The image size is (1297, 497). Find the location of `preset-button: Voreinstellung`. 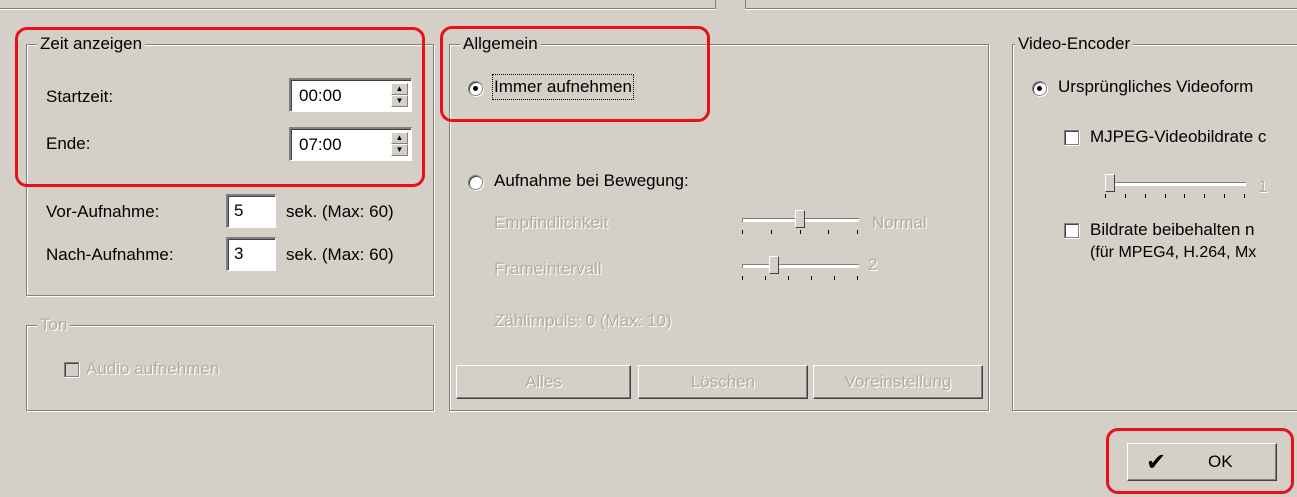

preset-button: Voreinstellung is located at coordinates (898, 382).